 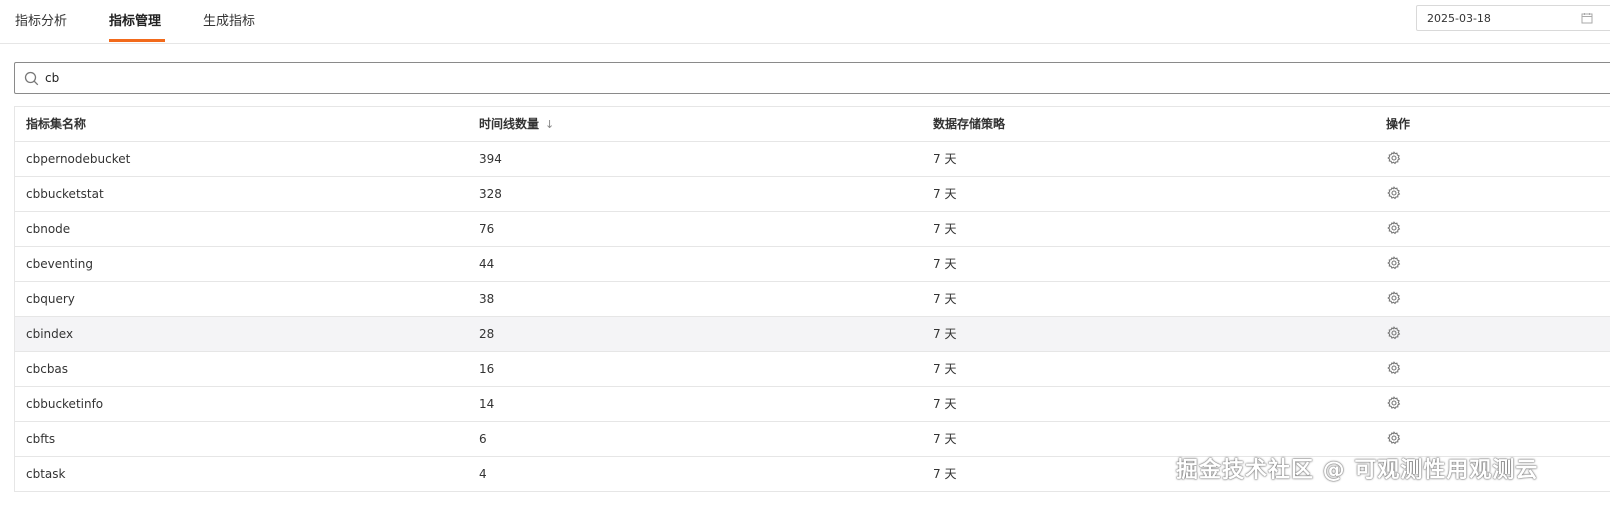 I want to click on header-timeline-count: 时间线数量 ↓, so click(x=516, y=124).